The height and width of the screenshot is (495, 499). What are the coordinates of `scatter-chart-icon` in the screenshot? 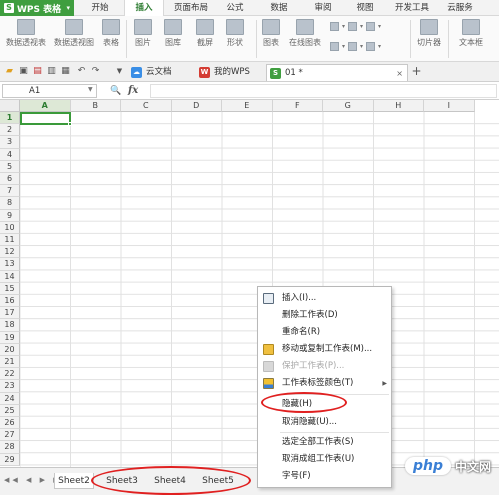 It's located at (371, 46).